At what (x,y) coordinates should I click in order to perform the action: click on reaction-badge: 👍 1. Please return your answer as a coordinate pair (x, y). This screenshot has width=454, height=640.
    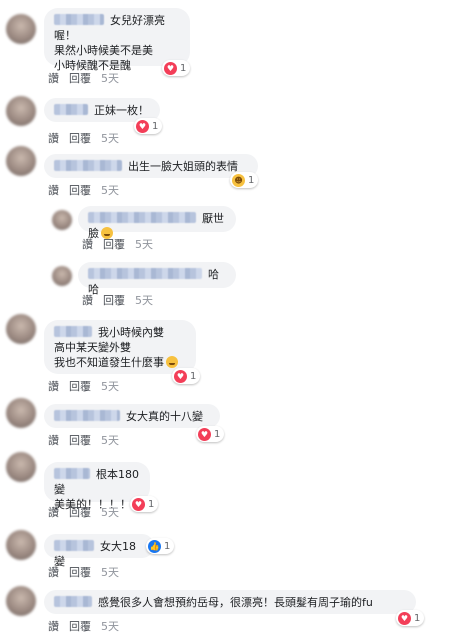
    Looking at the image, I should click on (160, 546).